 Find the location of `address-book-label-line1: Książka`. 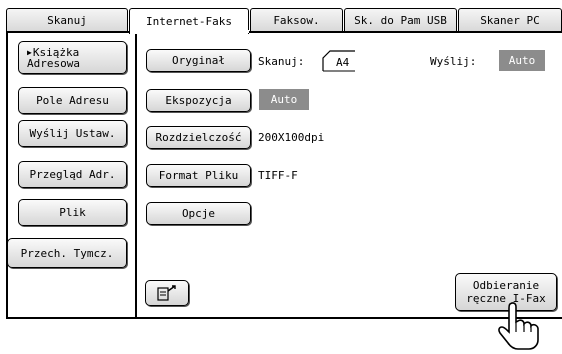

address-book-label-line1: Książka is located at coordinates (56, 52).